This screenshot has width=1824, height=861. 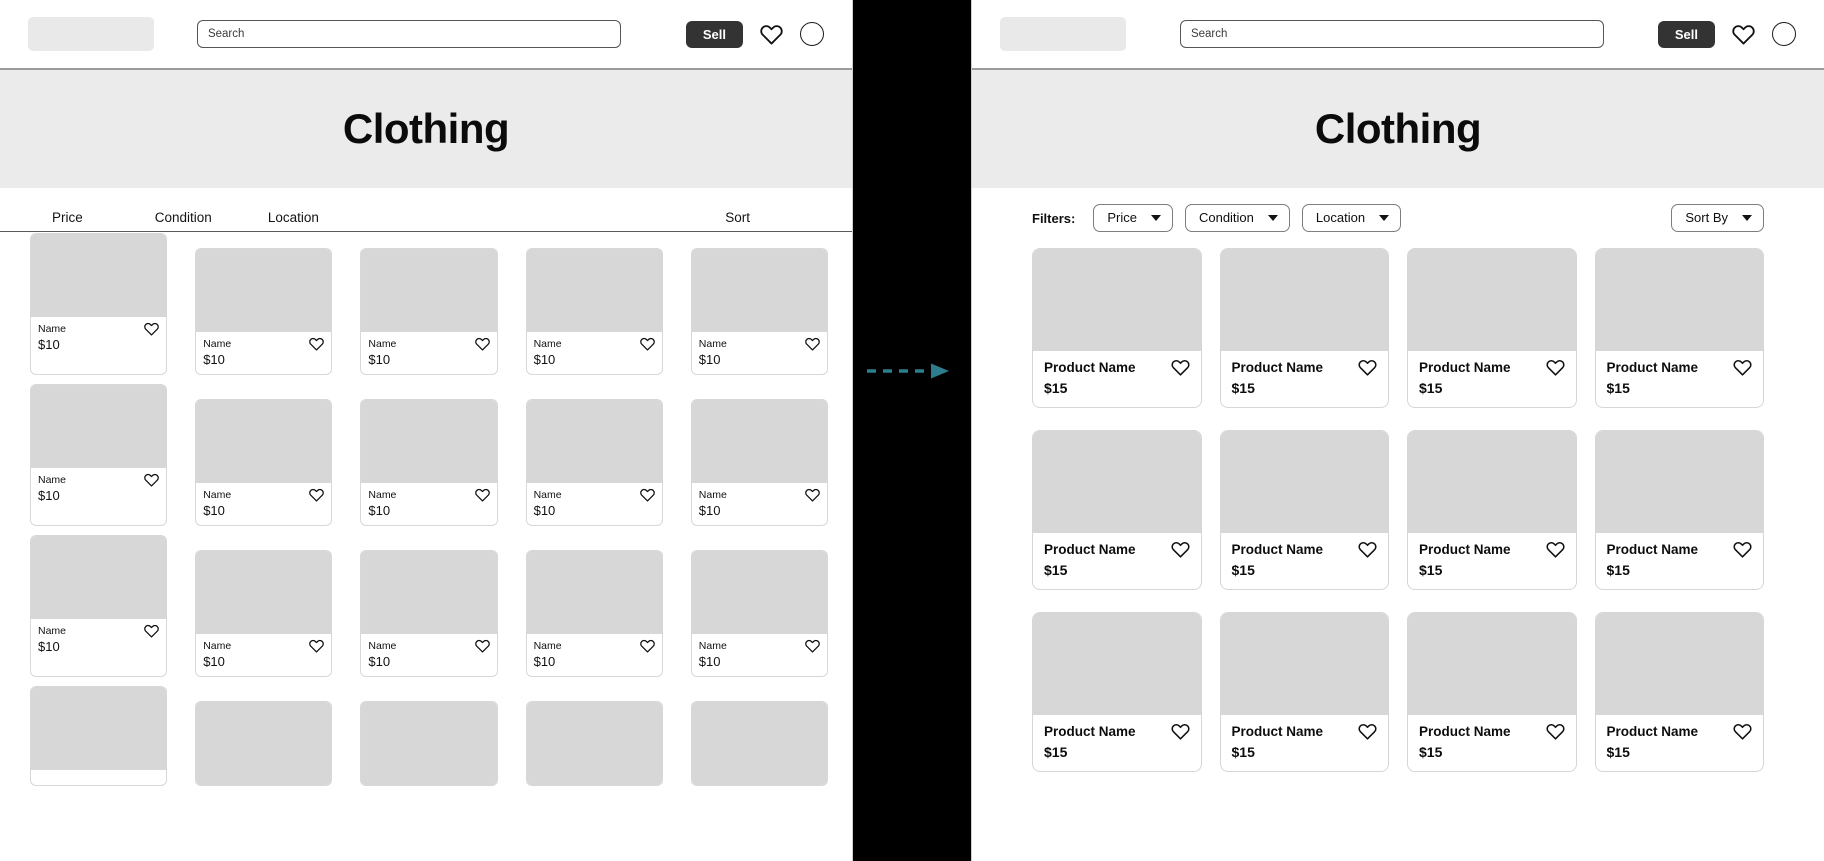 I want to click on filter-dropdown-condition: Condition, so click(x=1237, y=218).